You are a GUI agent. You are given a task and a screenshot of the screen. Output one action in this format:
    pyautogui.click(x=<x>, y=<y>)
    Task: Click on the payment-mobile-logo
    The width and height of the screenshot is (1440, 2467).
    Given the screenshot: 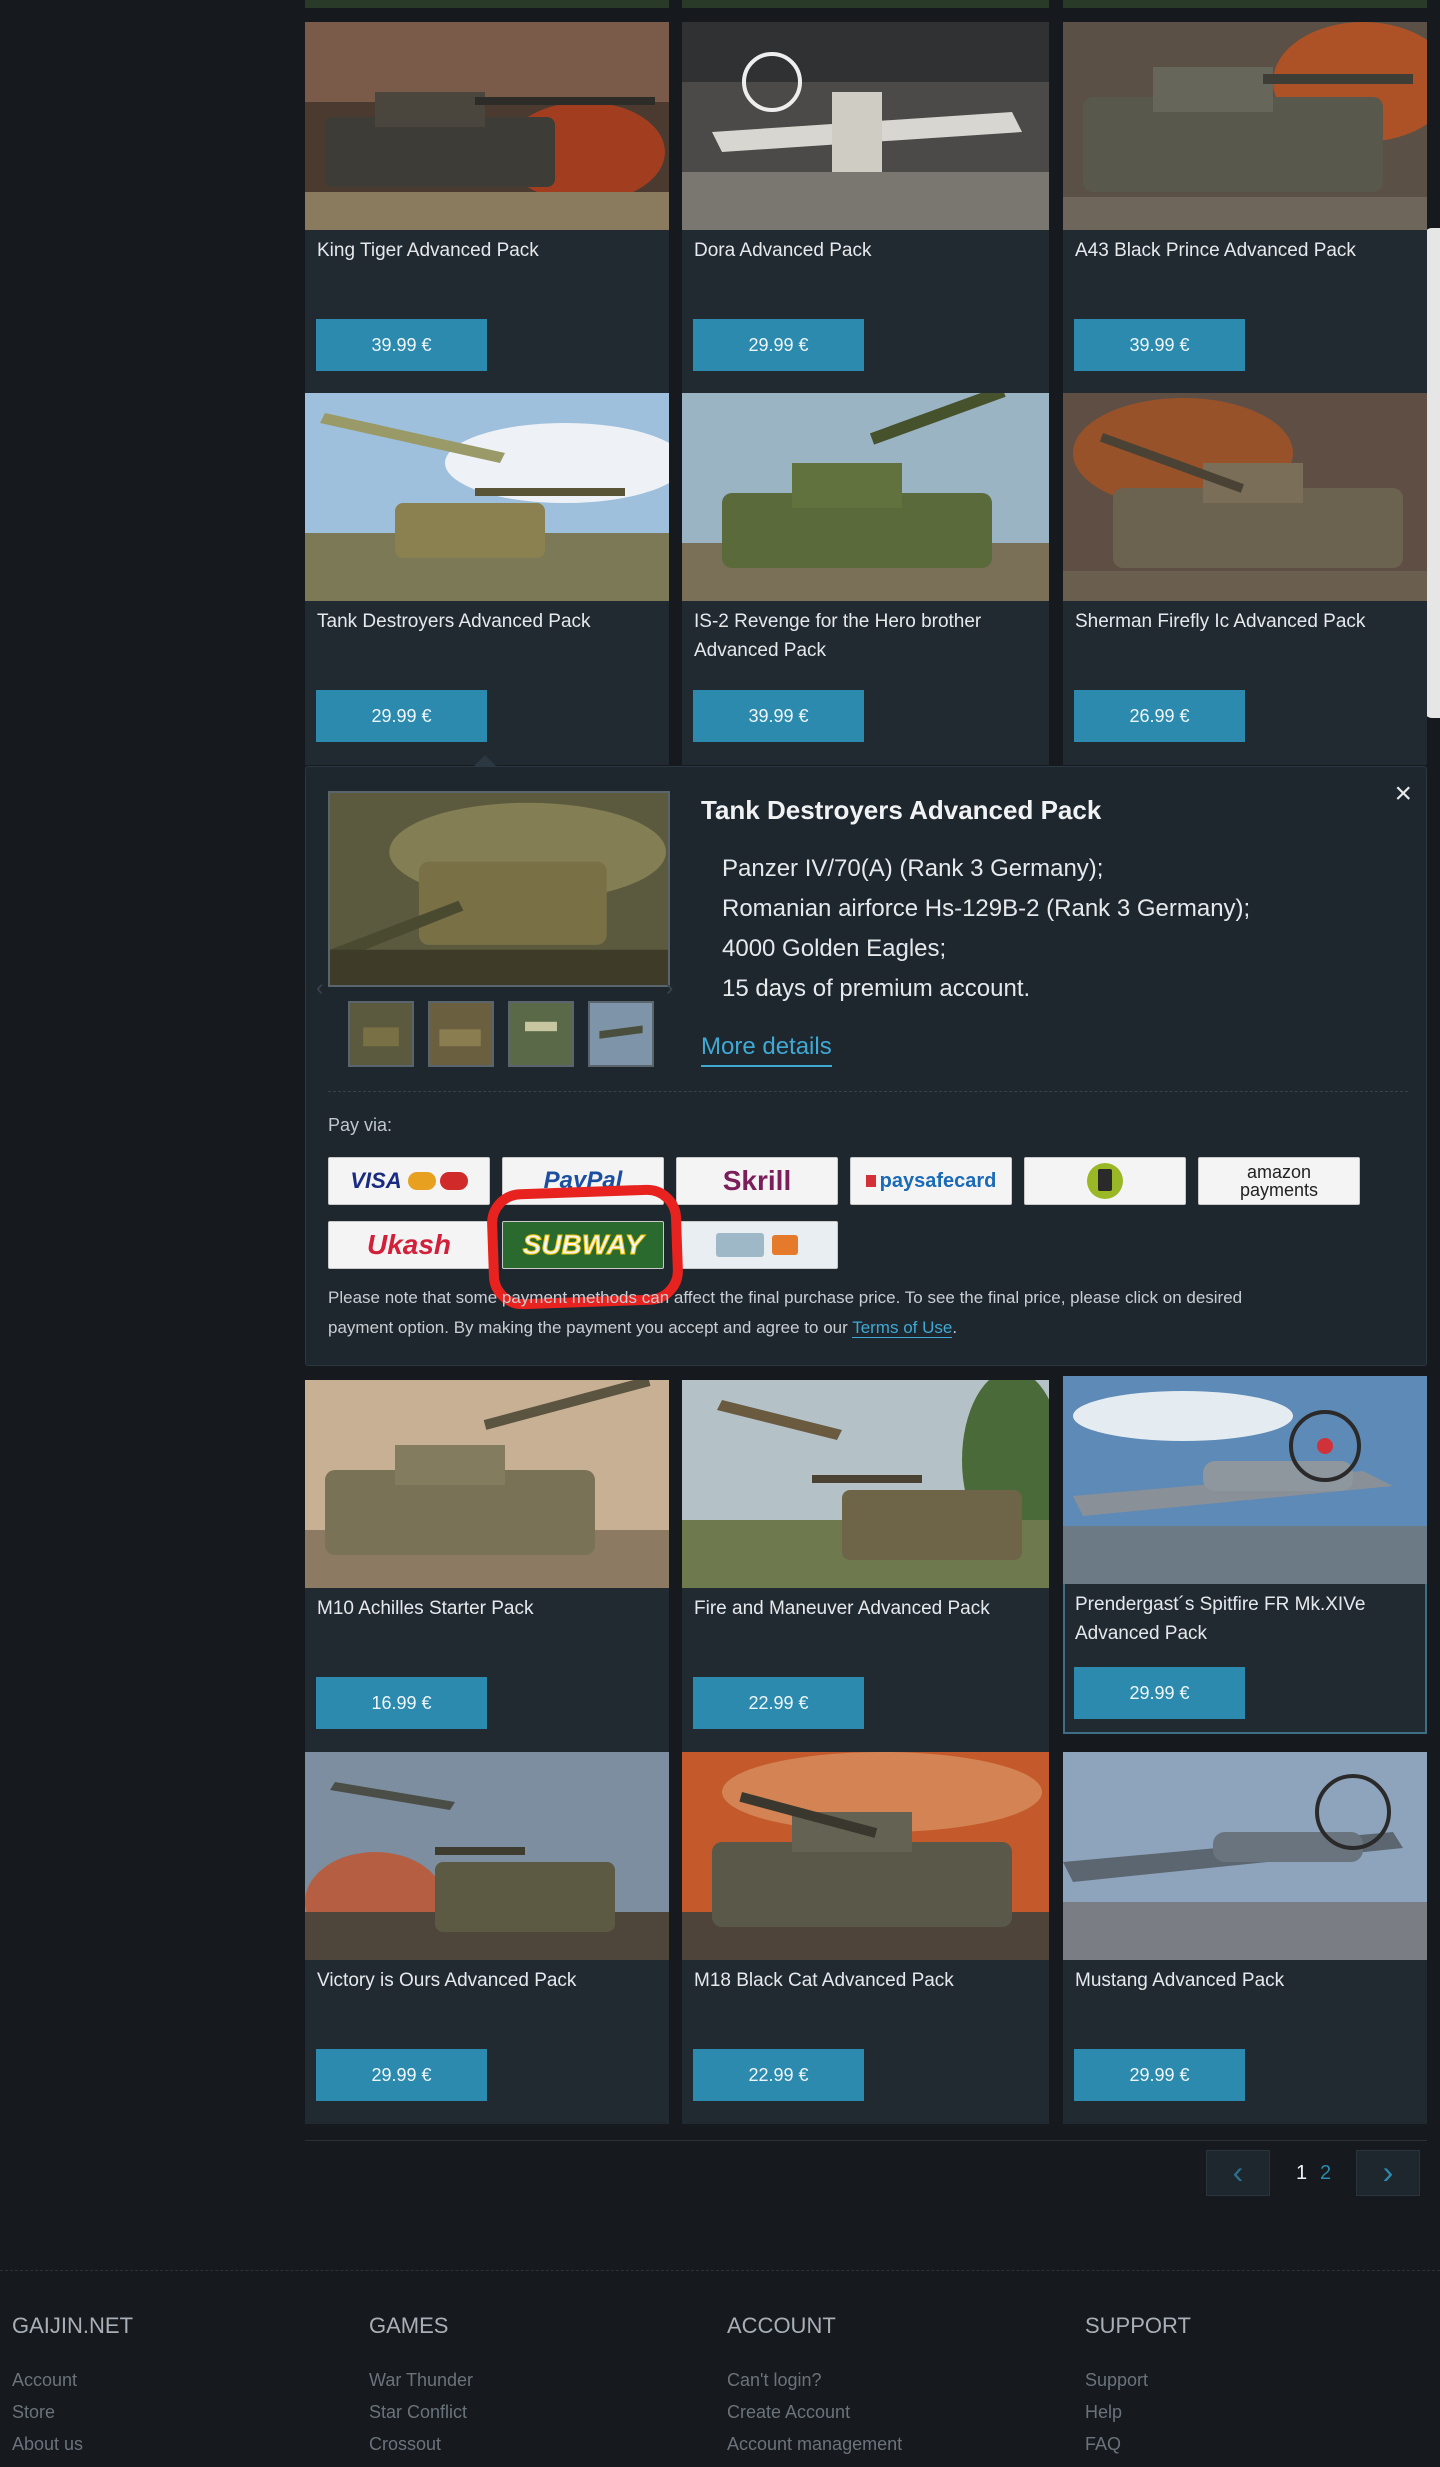 What is the action you would take?
    pyautogui.click(x=1105, y=1181)
    